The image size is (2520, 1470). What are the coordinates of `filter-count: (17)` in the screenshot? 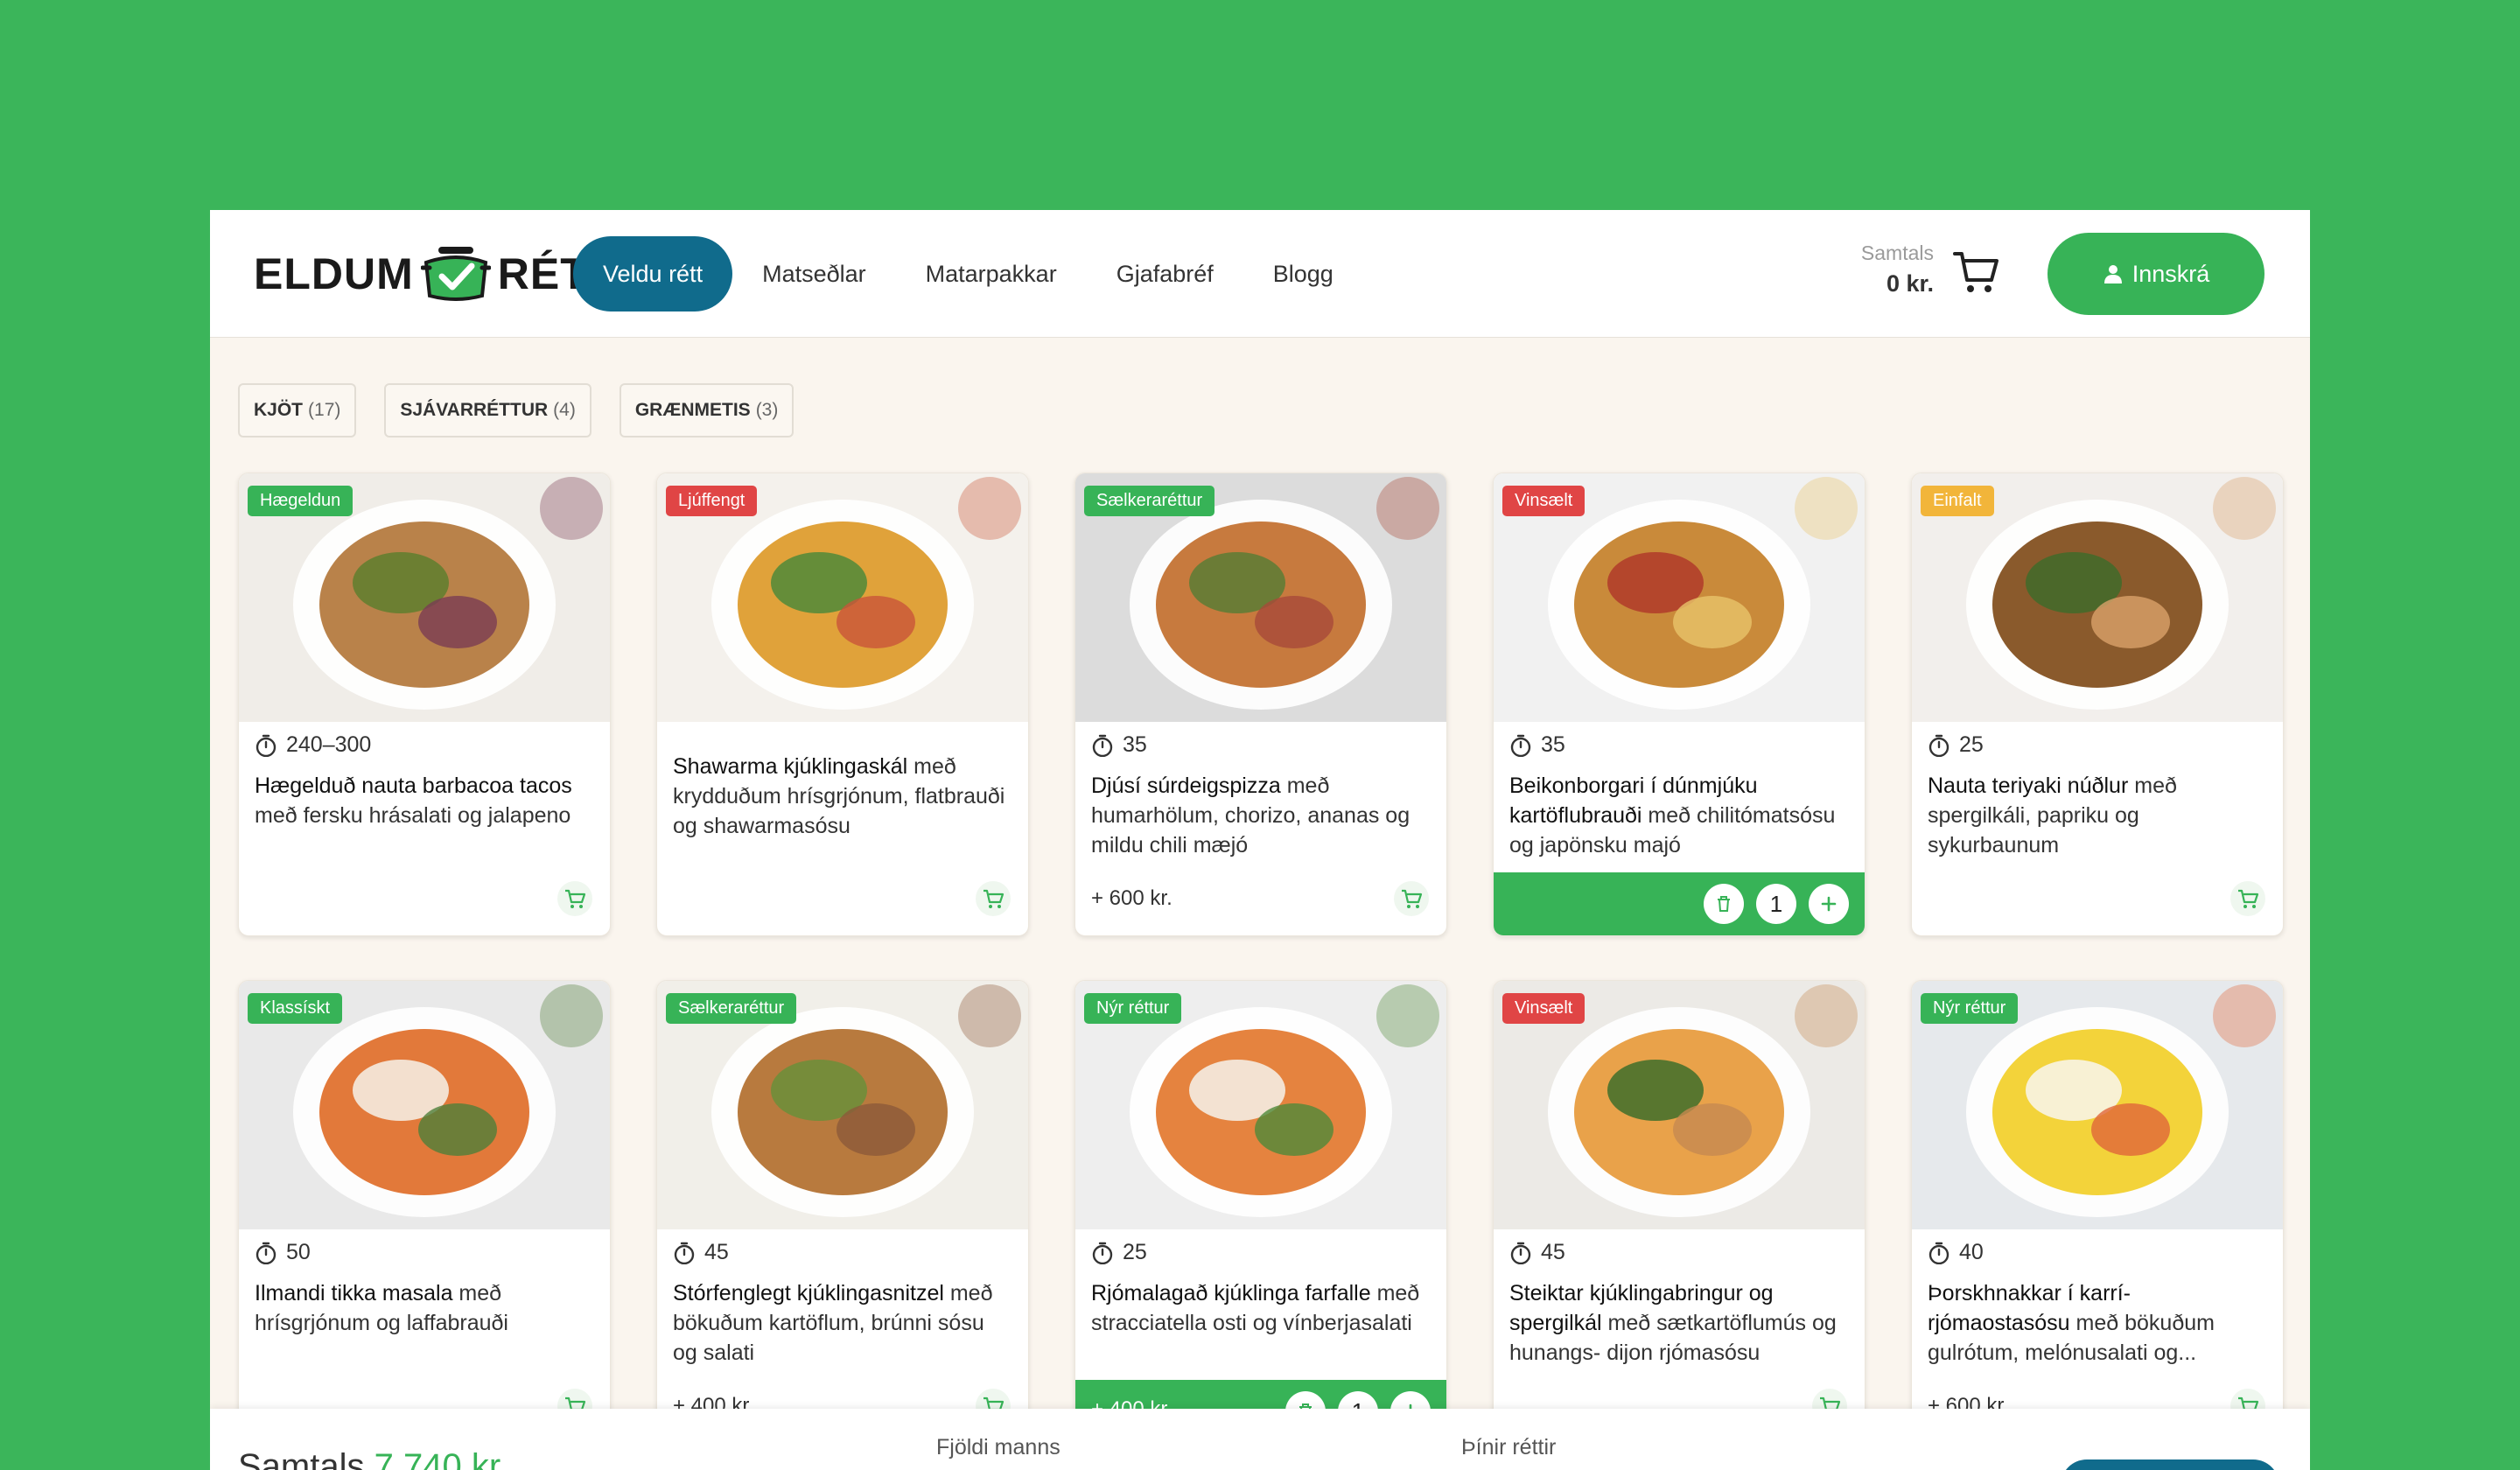 It's located at (324, 410).